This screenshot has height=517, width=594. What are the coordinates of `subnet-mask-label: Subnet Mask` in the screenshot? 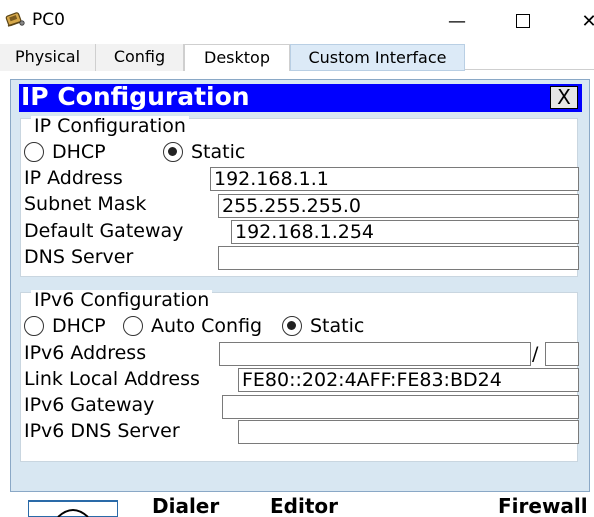 It's located at (85, 204).